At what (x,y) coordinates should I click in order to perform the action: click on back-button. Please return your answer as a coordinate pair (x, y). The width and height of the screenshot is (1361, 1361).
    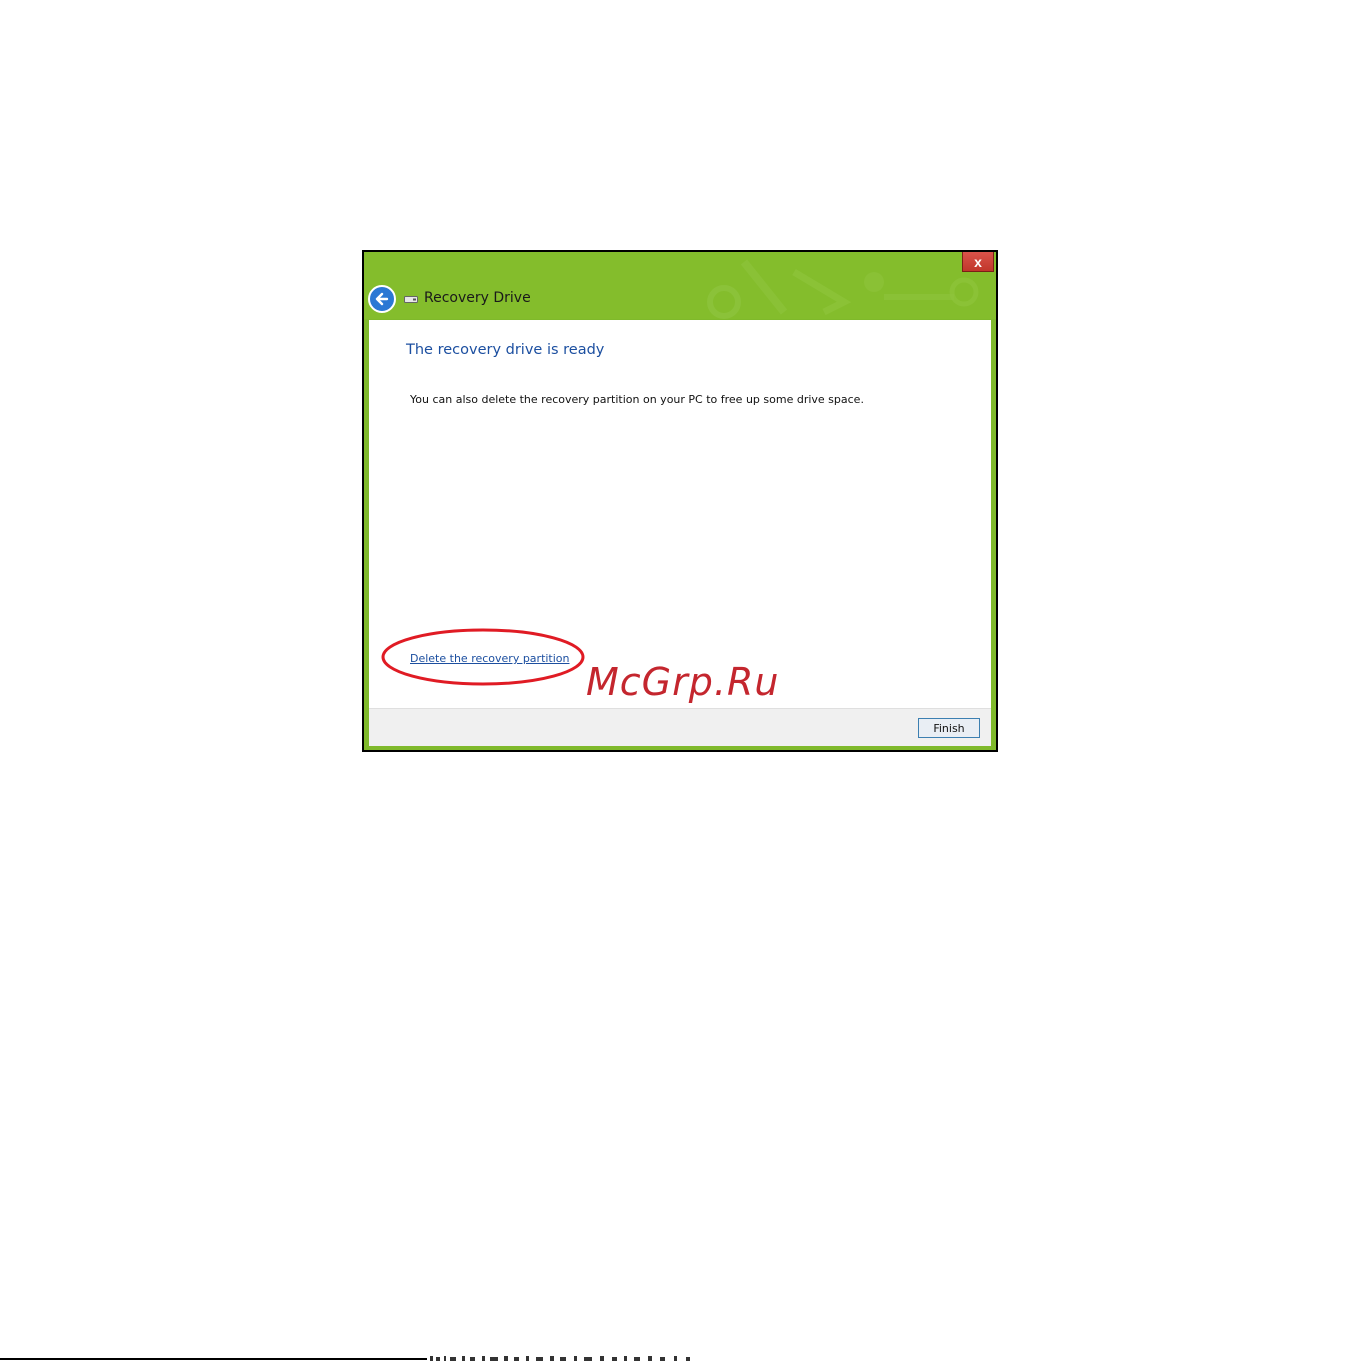
    Looking at the image, I should click on (382, 299).